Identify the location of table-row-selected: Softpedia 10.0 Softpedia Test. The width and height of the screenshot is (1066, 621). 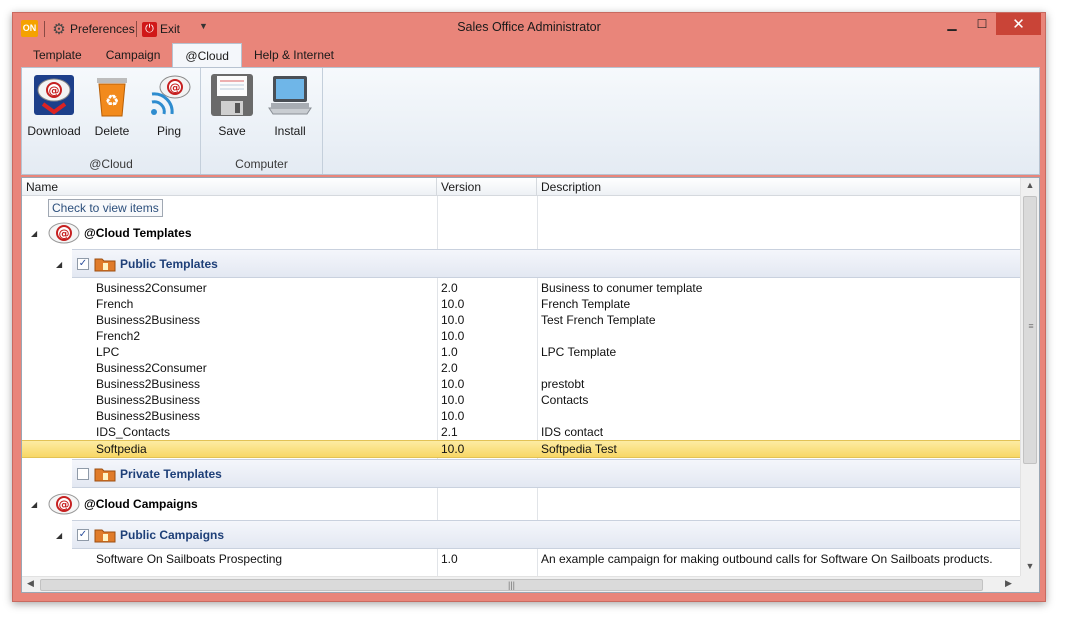
(521, 449).